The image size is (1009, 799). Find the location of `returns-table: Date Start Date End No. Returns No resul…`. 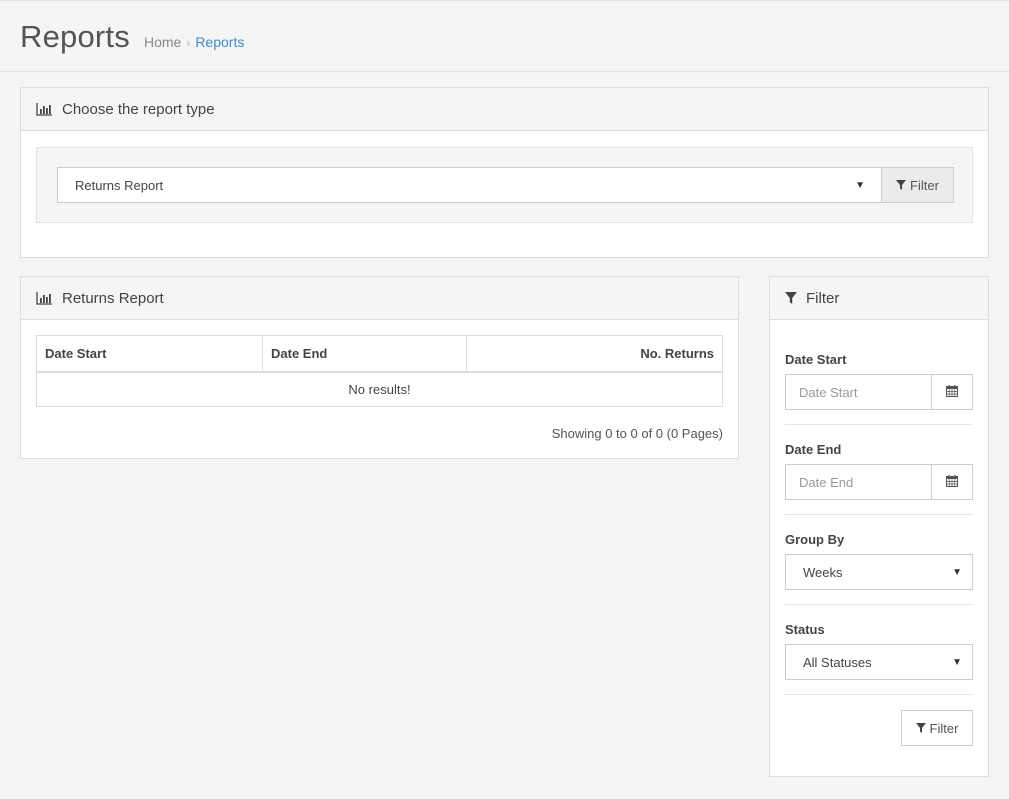

returns-table: Date Start Date End No. Returns No resul… is located at coordinates (379, 371).